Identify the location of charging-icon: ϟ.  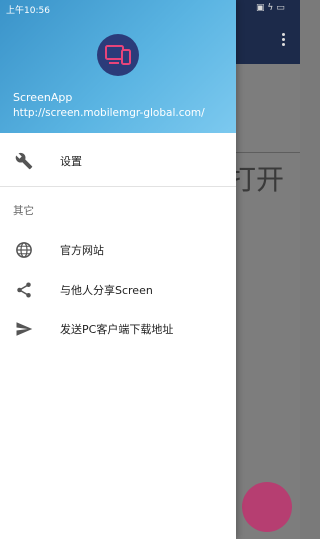
(270, 8).